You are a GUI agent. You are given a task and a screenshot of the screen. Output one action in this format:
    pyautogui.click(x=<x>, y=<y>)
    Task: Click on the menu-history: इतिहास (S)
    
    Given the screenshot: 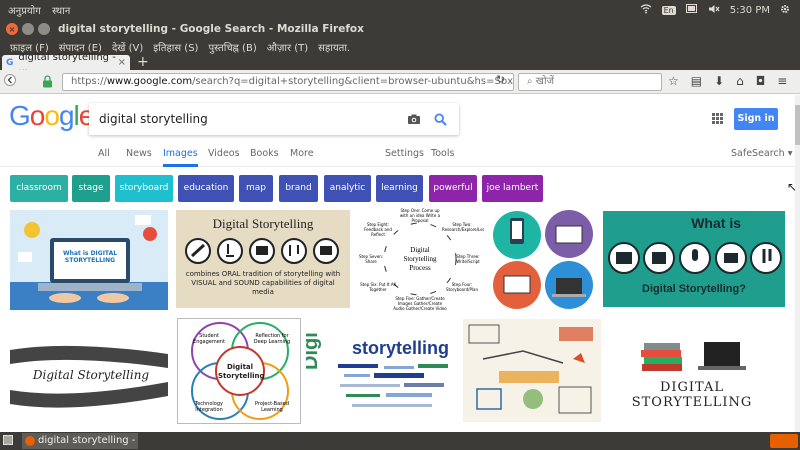 What is the action you would take?
    pyautogui.click(x=175, y=47)
    